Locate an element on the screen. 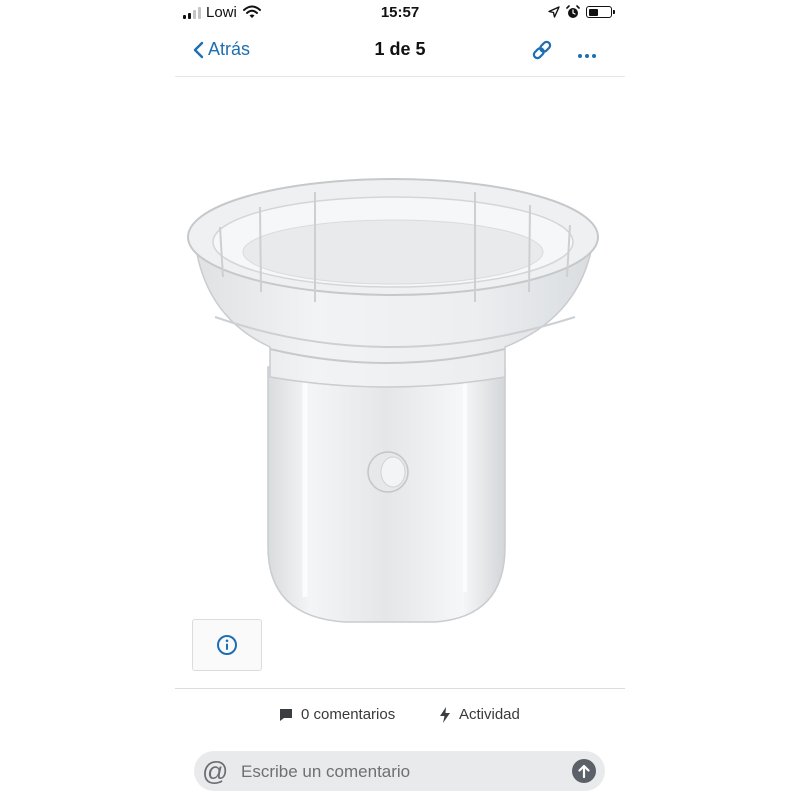  info-button is located at coordinates (227, 645).